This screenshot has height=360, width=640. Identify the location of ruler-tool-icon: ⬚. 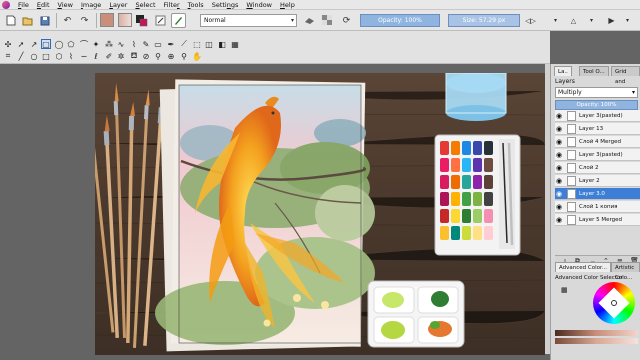
(197, 44).